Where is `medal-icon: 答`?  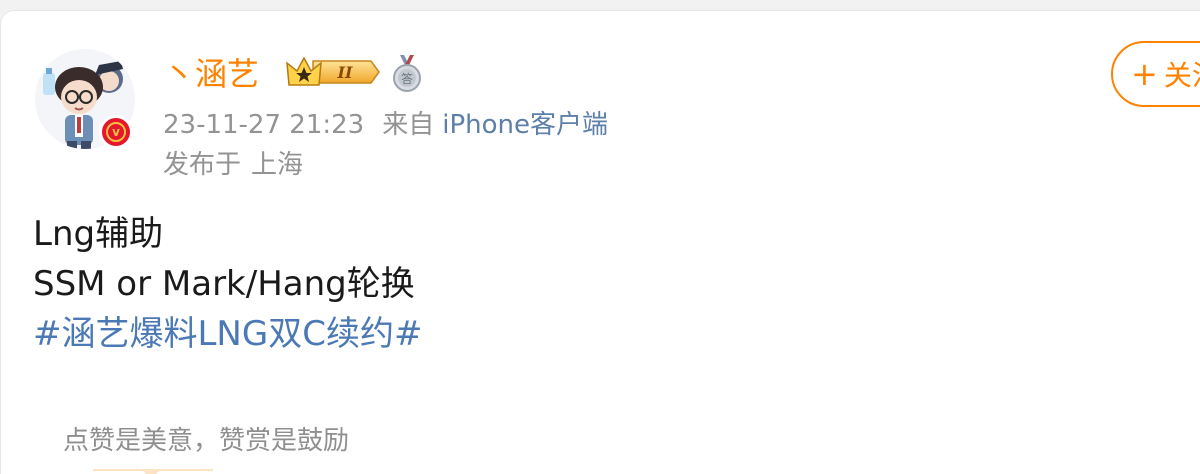
medal-icon: 答 is located at coordinates (407, 73).